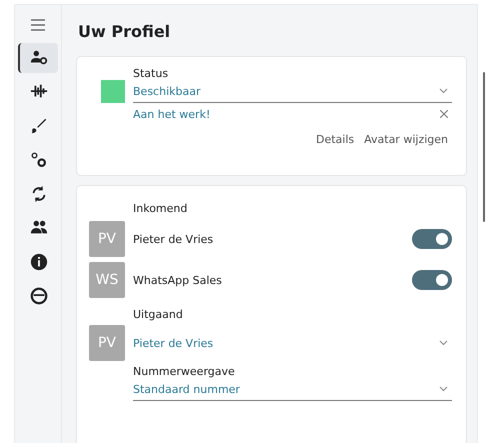 The height and width of the screenshot is (443, 491). I want to click on link-button: Avatar wijzigen, so click(406, 139).